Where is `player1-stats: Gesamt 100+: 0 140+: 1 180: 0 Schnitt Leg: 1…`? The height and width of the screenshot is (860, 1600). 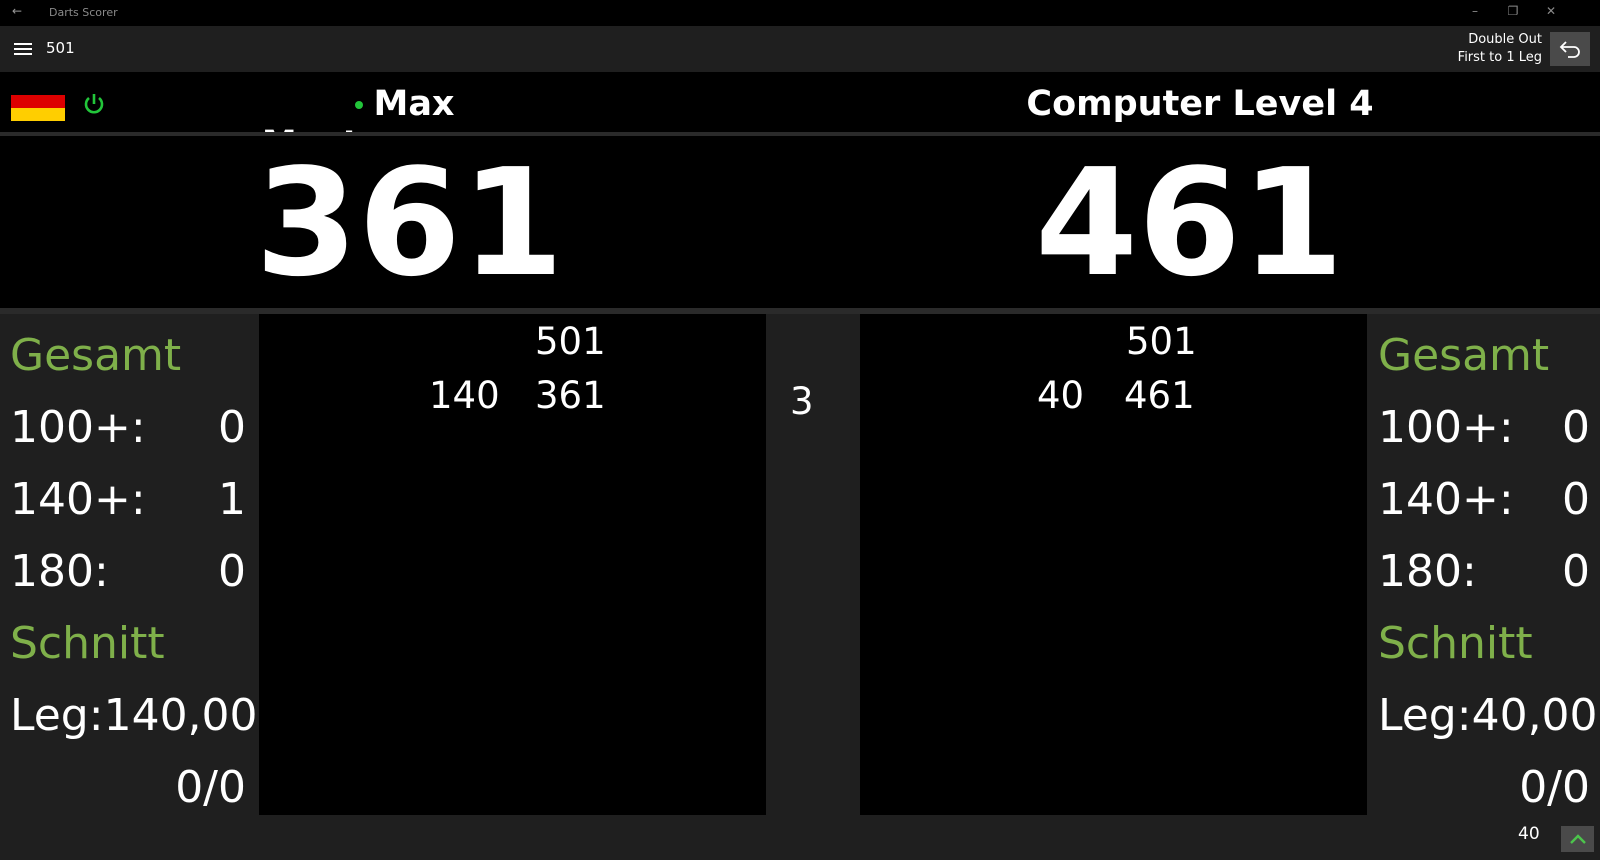 player1-stats: Gesamt 100+: 0 140+: 1 180: 0 Schnitt Leg: 1… is located at coordinates (134, 572).